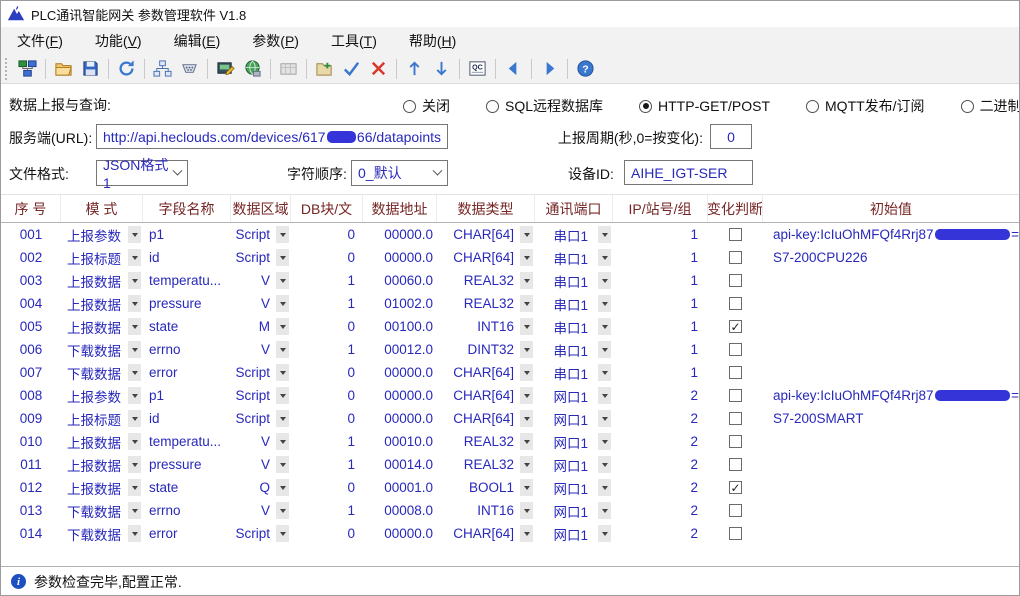  I want to click on apply-check-icon, so click(351, 68).